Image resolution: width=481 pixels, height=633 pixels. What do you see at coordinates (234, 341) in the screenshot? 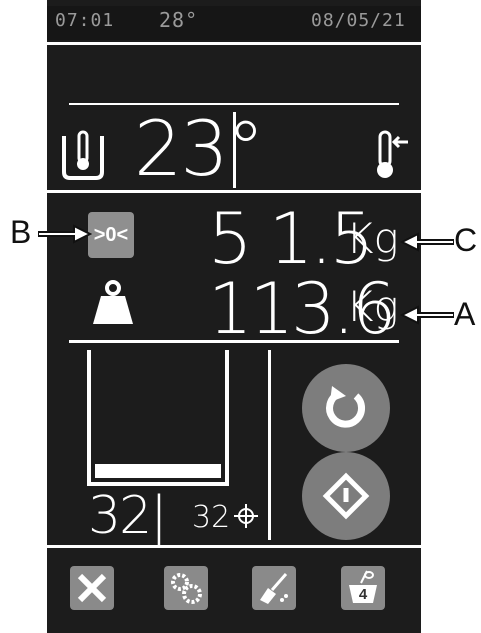
I see `weight-divider` at bounding box center [234, 341].